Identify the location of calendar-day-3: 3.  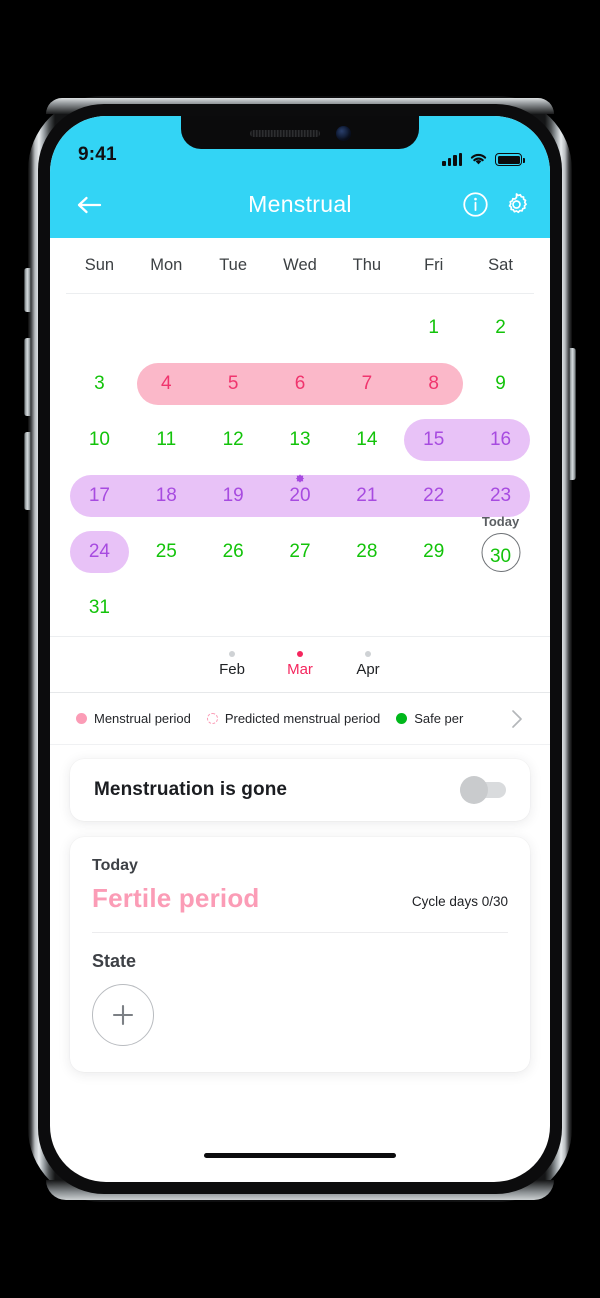
(99, 384).